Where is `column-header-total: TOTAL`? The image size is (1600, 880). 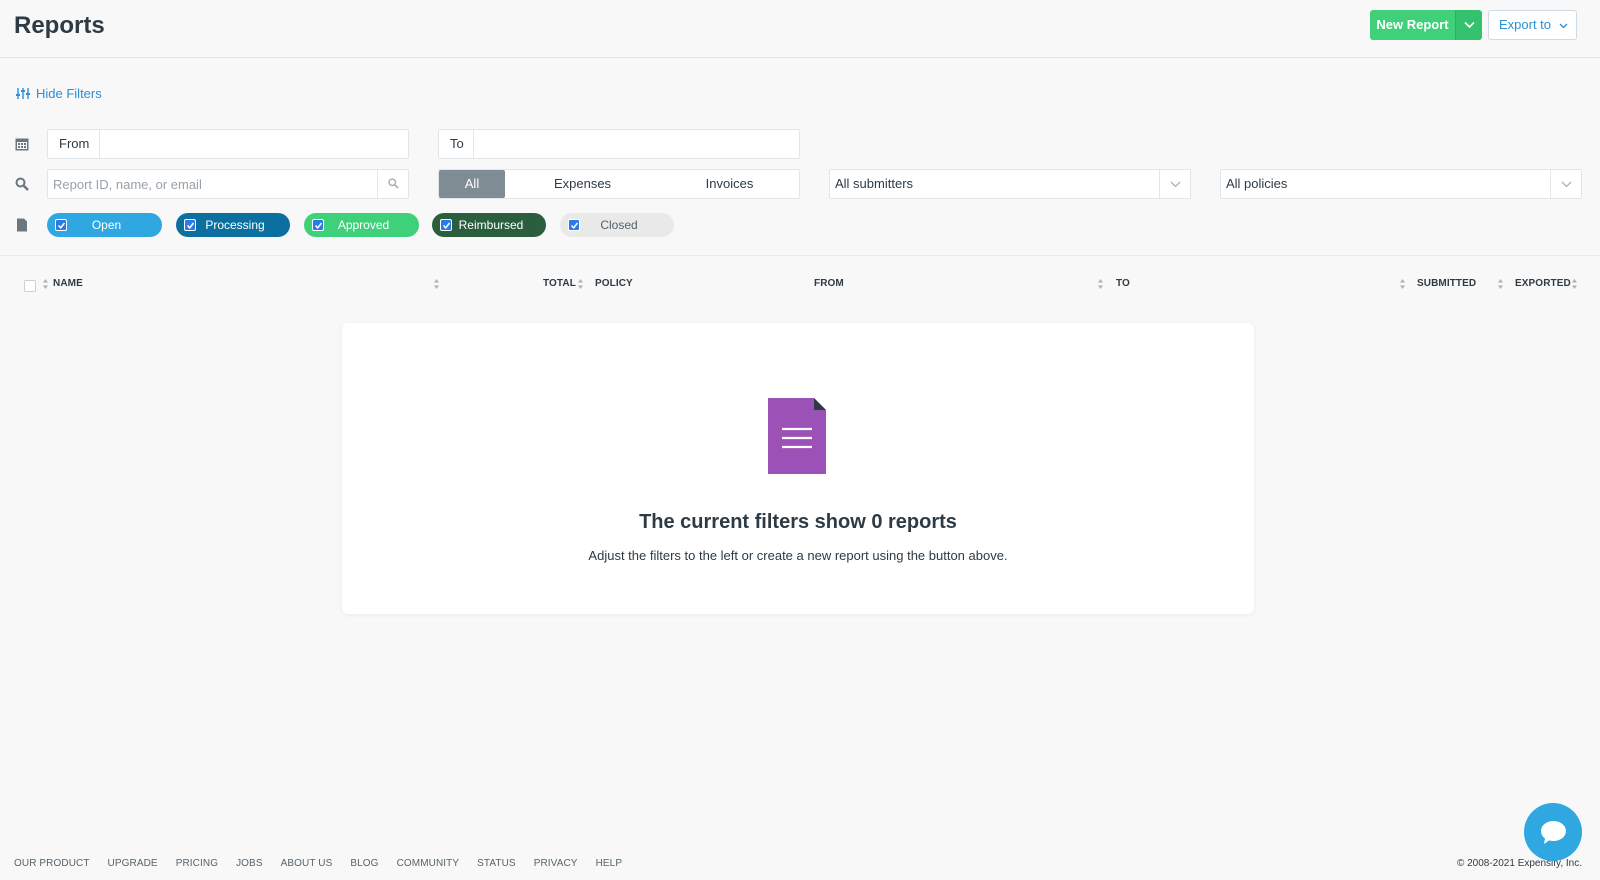 column-header-total: TOTAL is located at coordinates (559, 283).